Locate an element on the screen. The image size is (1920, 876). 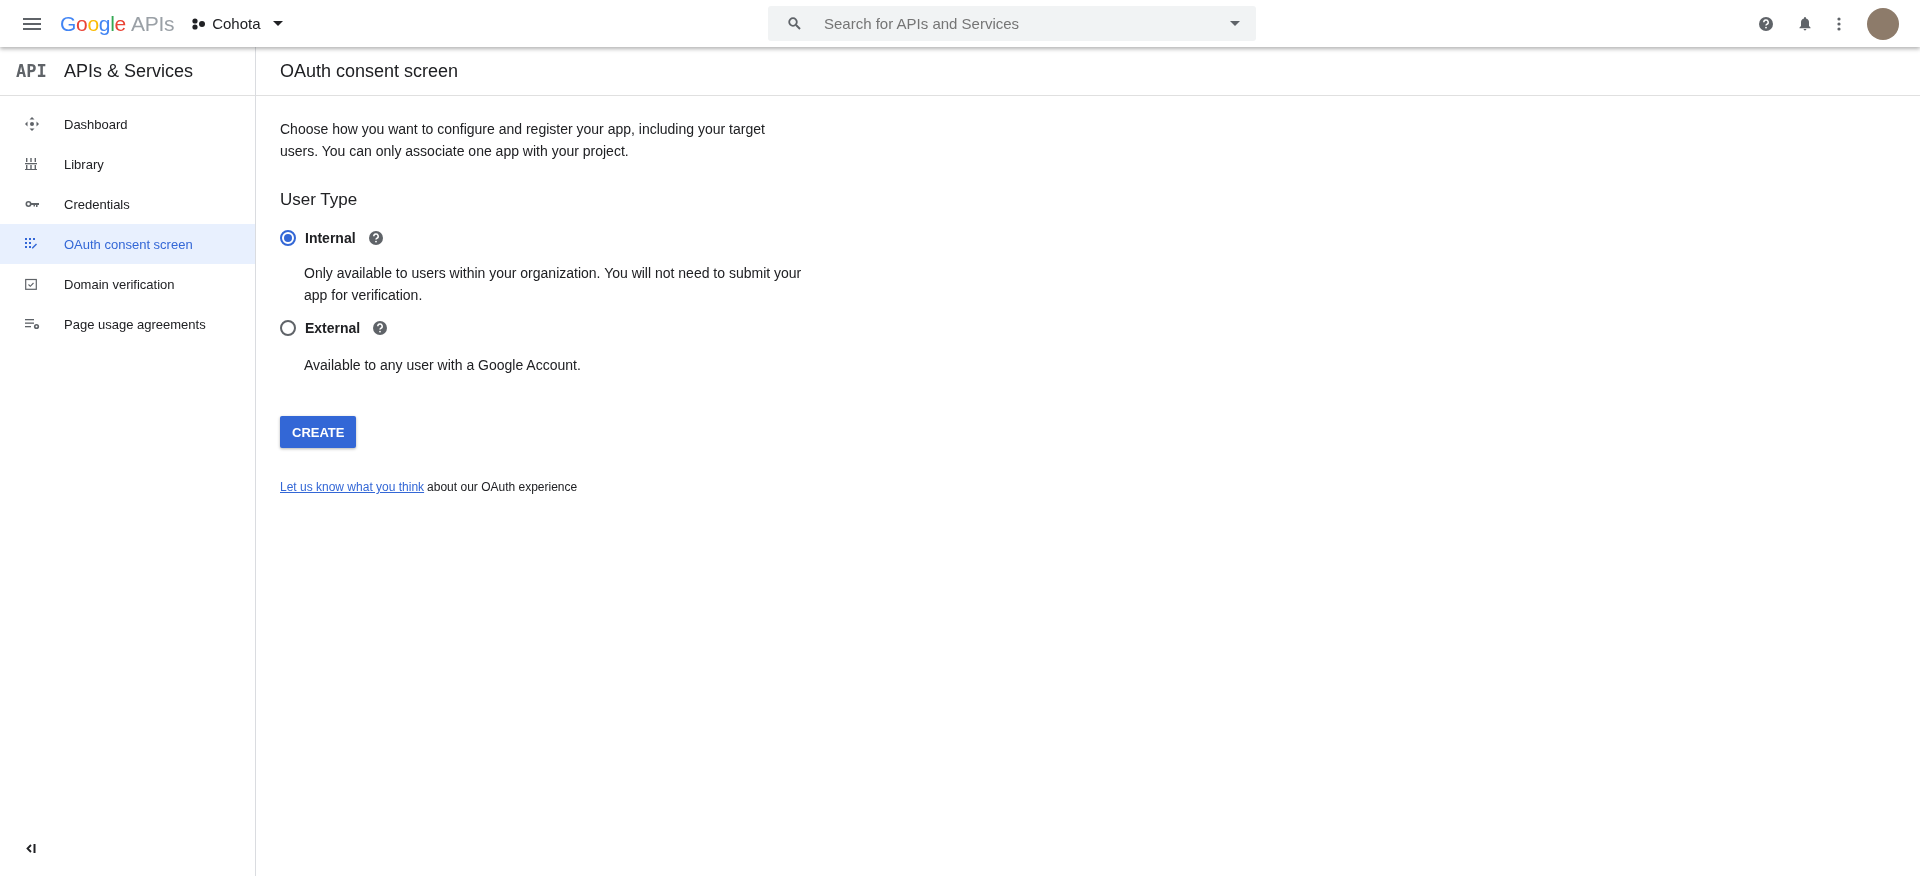
sidebar-item: Library is located at coordinates (127, 164).